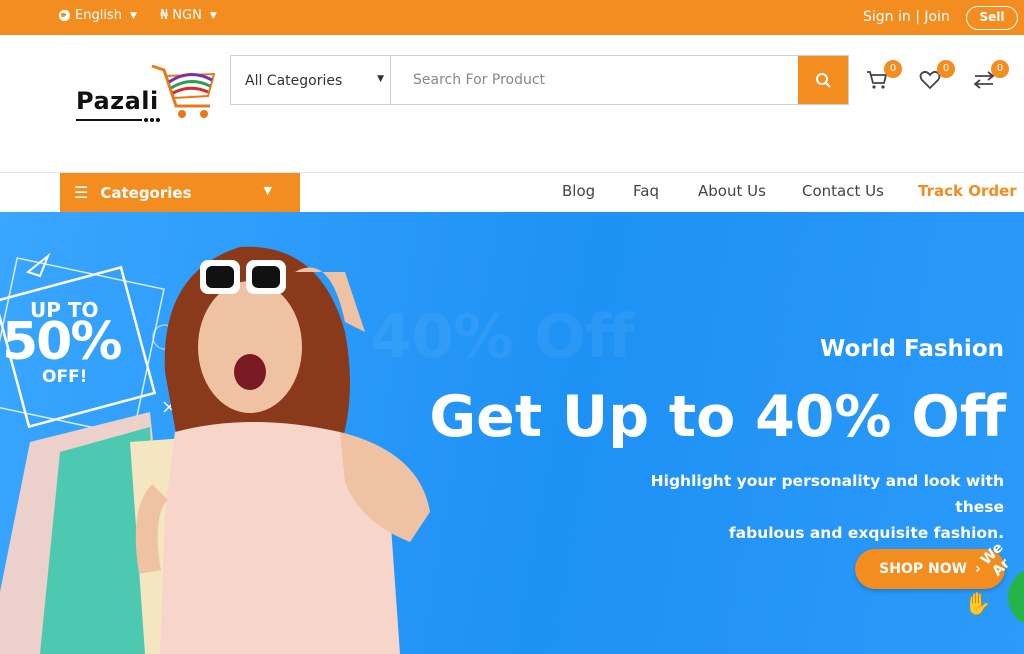 This screenshot has height=654, width=1024. I want to click on category-select: All Categories ▼, so click(311, 80).